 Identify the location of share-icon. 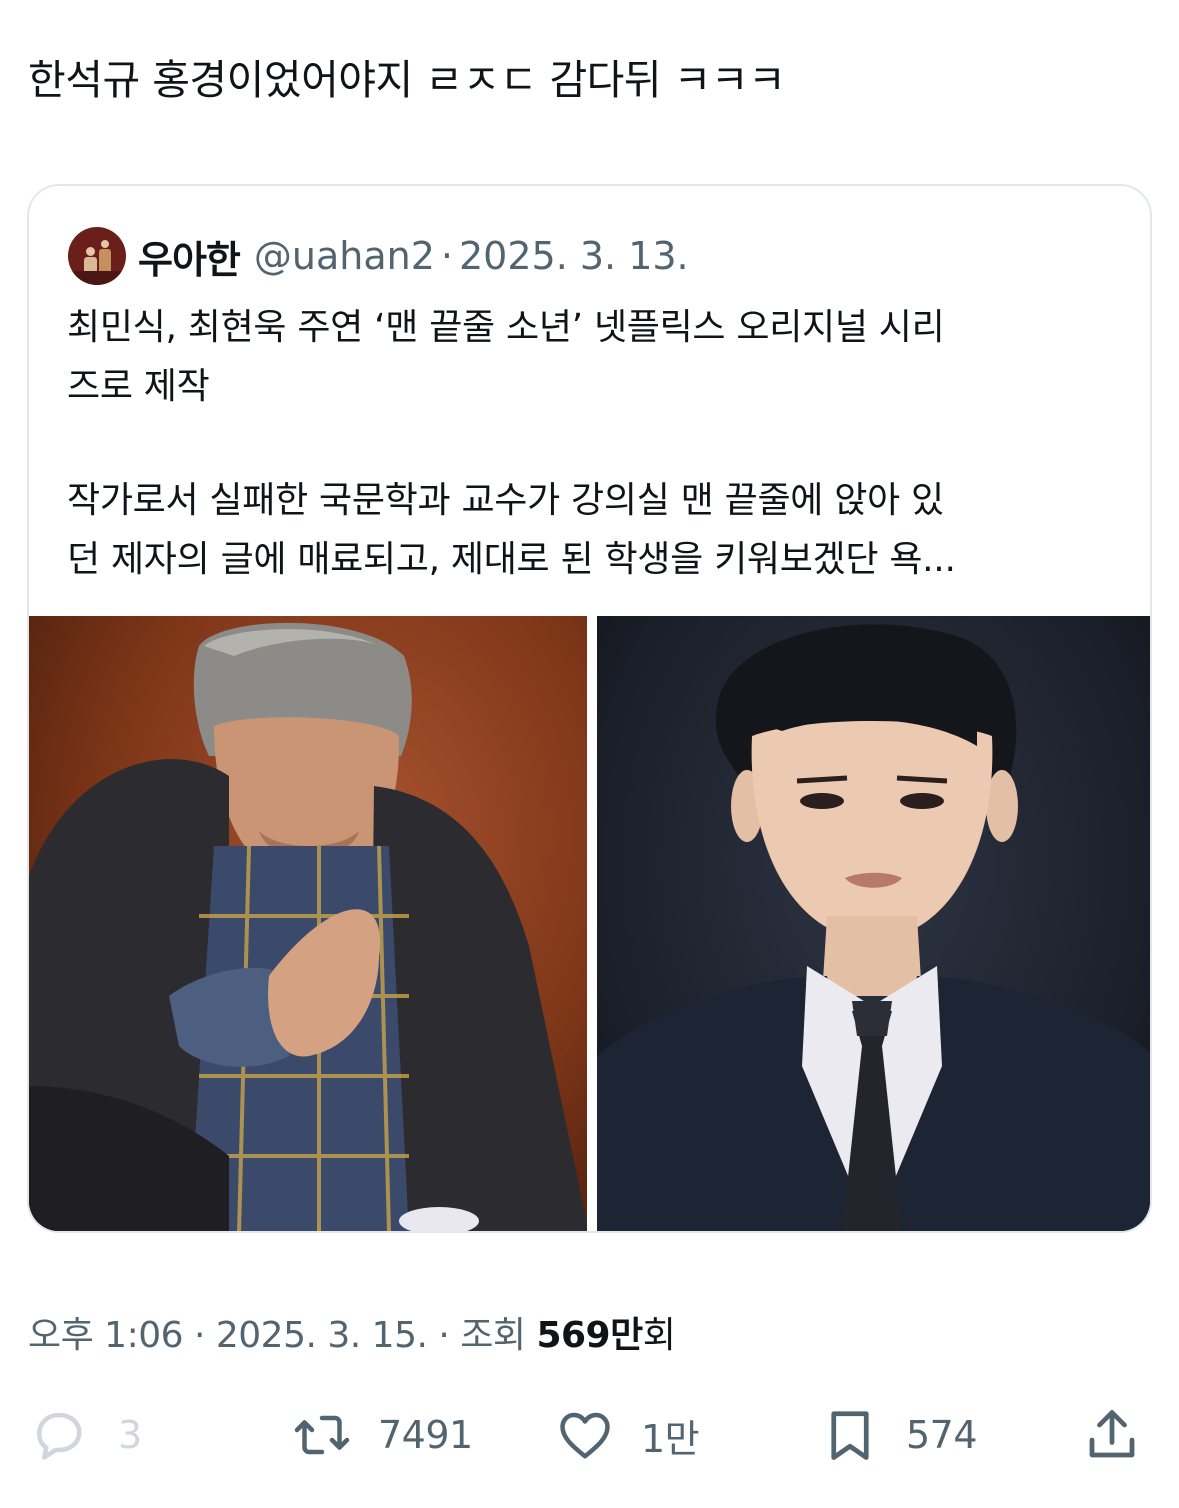
(1112, 1434).